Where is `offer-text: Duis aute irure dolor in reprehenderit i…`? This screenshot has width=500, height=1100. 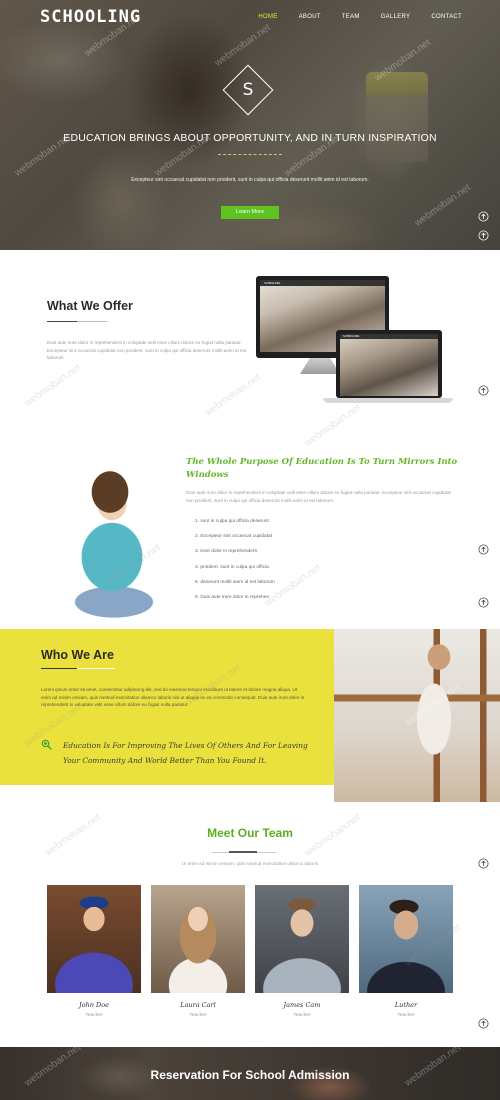 offer-text: Duis aute irure dolor in reprehenderit i… is located at coordinates (147, 350).